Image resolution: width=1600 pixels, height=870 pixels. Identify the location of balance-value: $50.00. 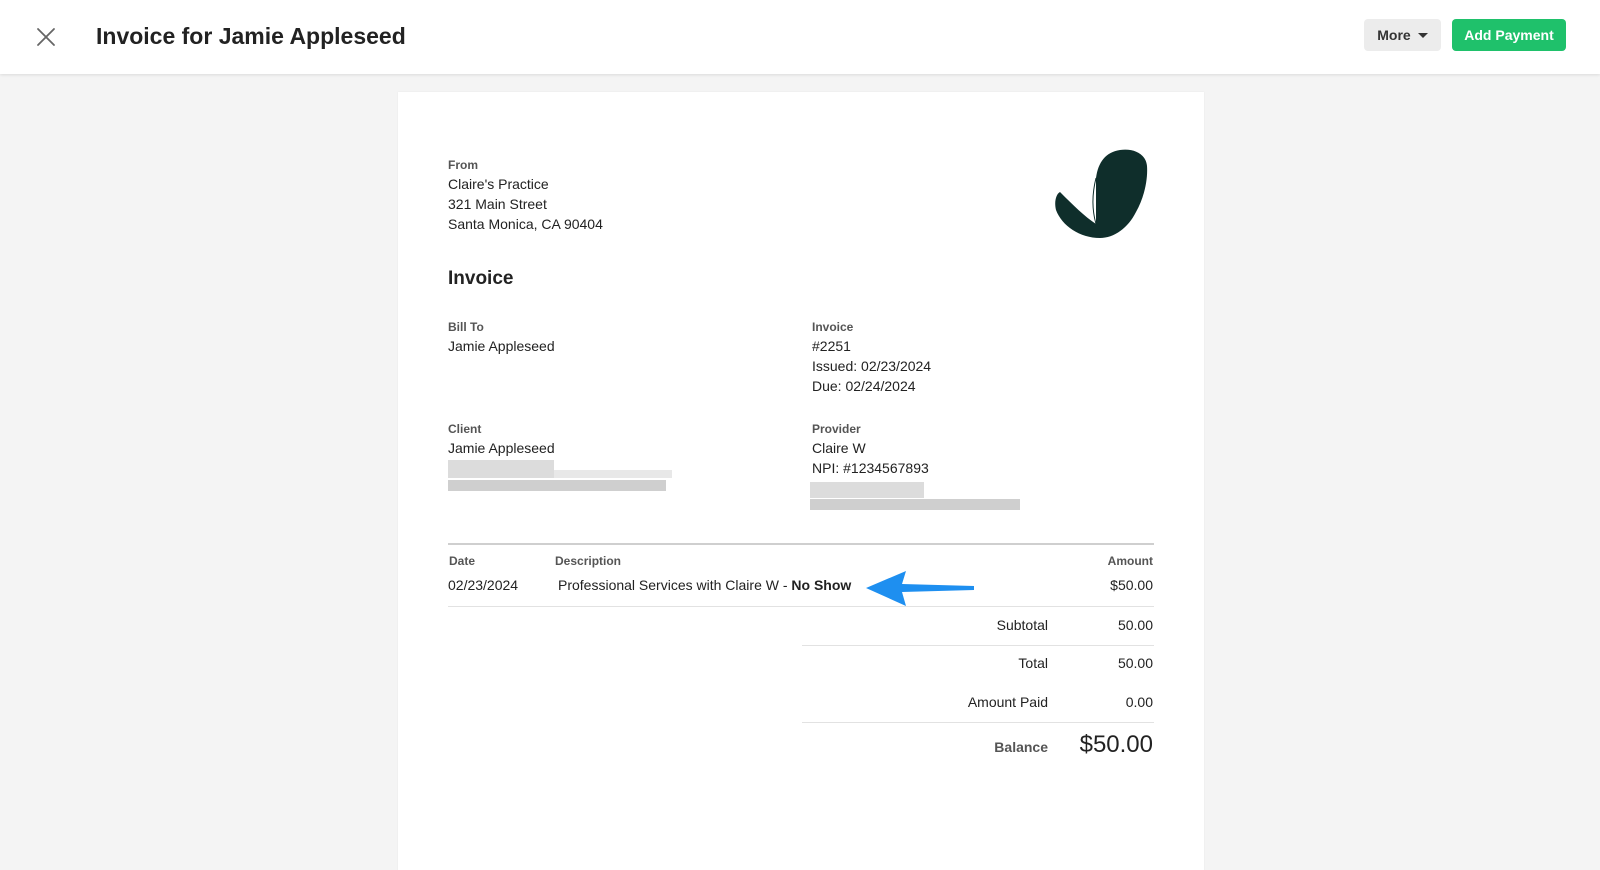
(1116, 744).